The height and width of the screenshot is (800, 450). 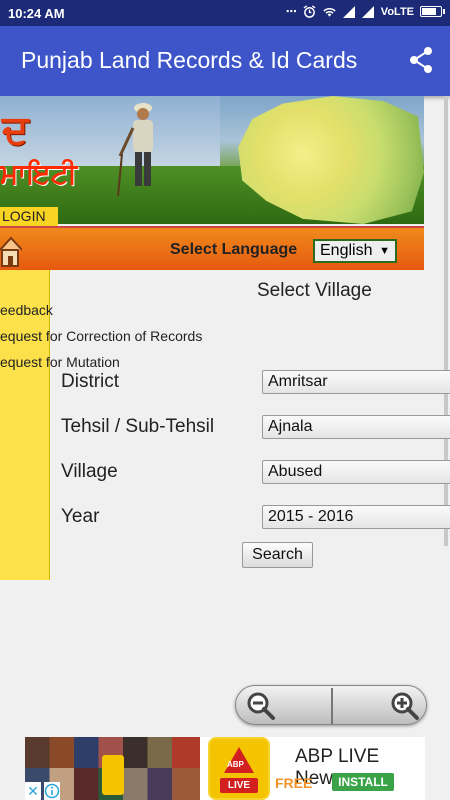 What do you see at coordinates (432, 11) in the screenshot?
I see `battery-icon` at bounding box center [432, 11].